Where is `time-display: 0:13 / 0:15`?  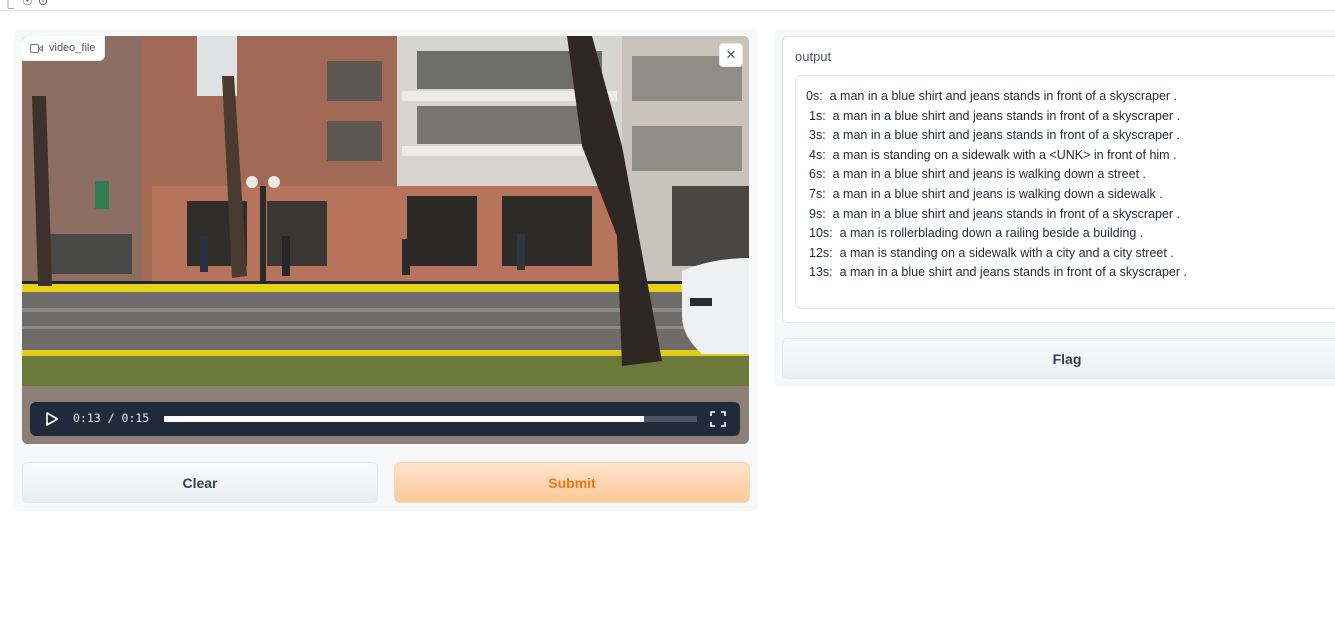
time-display: 0:13 / 0:15 is located at coordinates (111, 418).